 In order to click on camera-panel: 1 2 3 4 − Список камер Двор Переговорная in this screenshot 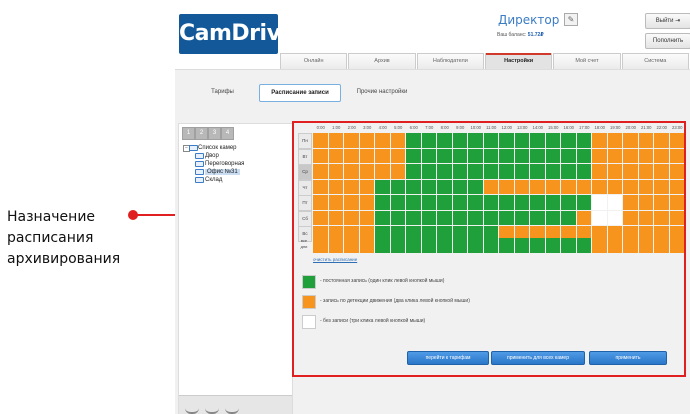, I will do `click(235, 268)`.